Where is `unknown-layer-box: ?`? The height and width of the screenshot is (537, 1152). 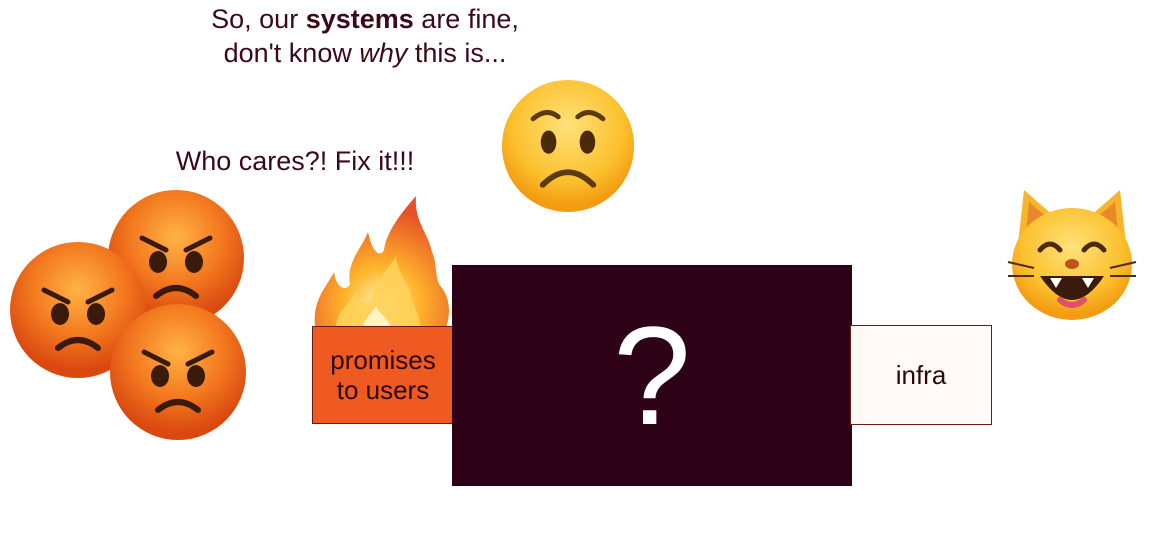
unknown-layer-box: ? is located at coordinates (652, 375).